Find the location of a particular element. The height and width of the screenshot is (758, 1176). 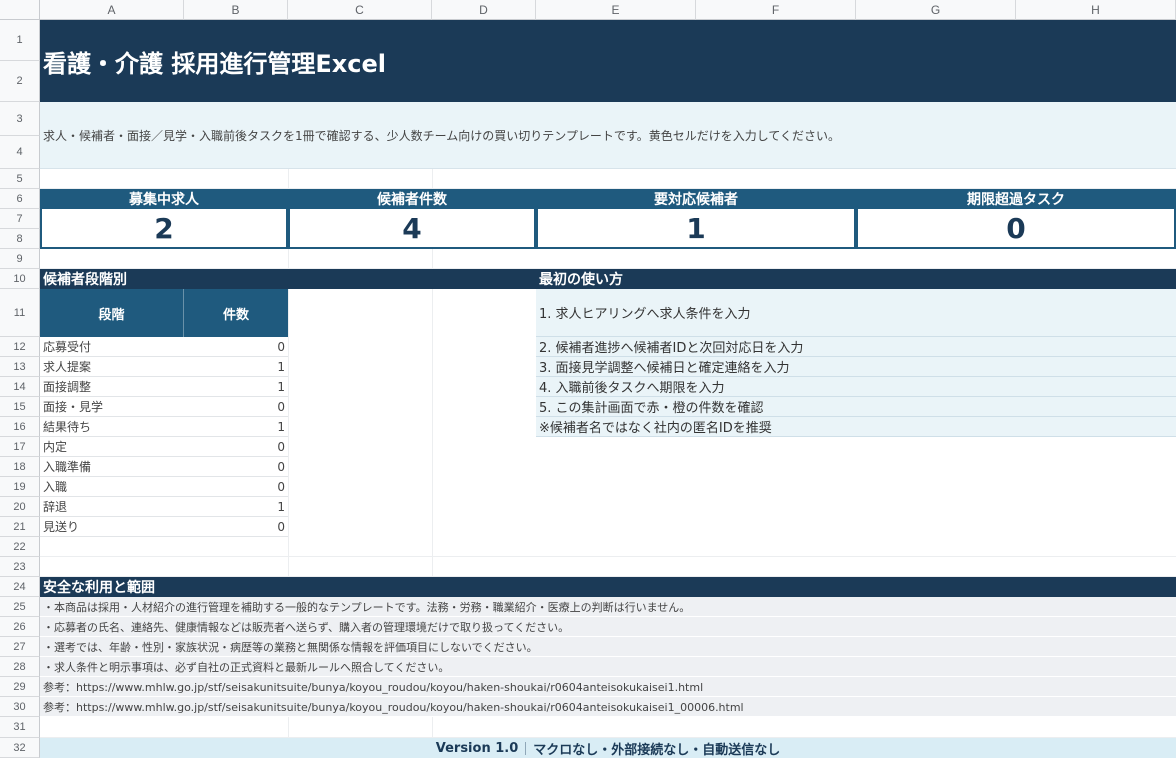

footer-tagline: マクロなし・外部接続なし・自動送信なし is located at coordinates (657, 750).